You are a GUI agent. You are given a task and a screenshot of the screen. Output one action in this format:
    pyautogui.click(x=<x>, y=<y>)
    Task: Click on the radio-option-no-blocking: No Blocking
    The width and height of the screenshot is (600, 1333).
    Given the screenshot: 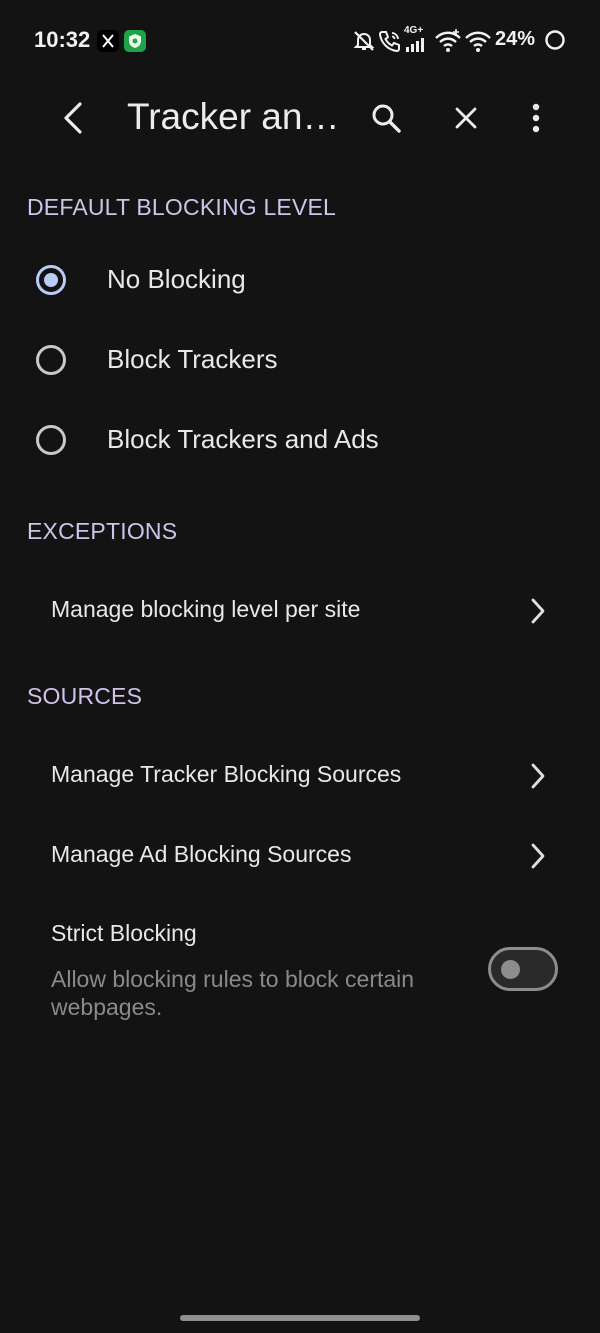 What is the action you would take?
    pyautogui.click(x=300, y=282)
    